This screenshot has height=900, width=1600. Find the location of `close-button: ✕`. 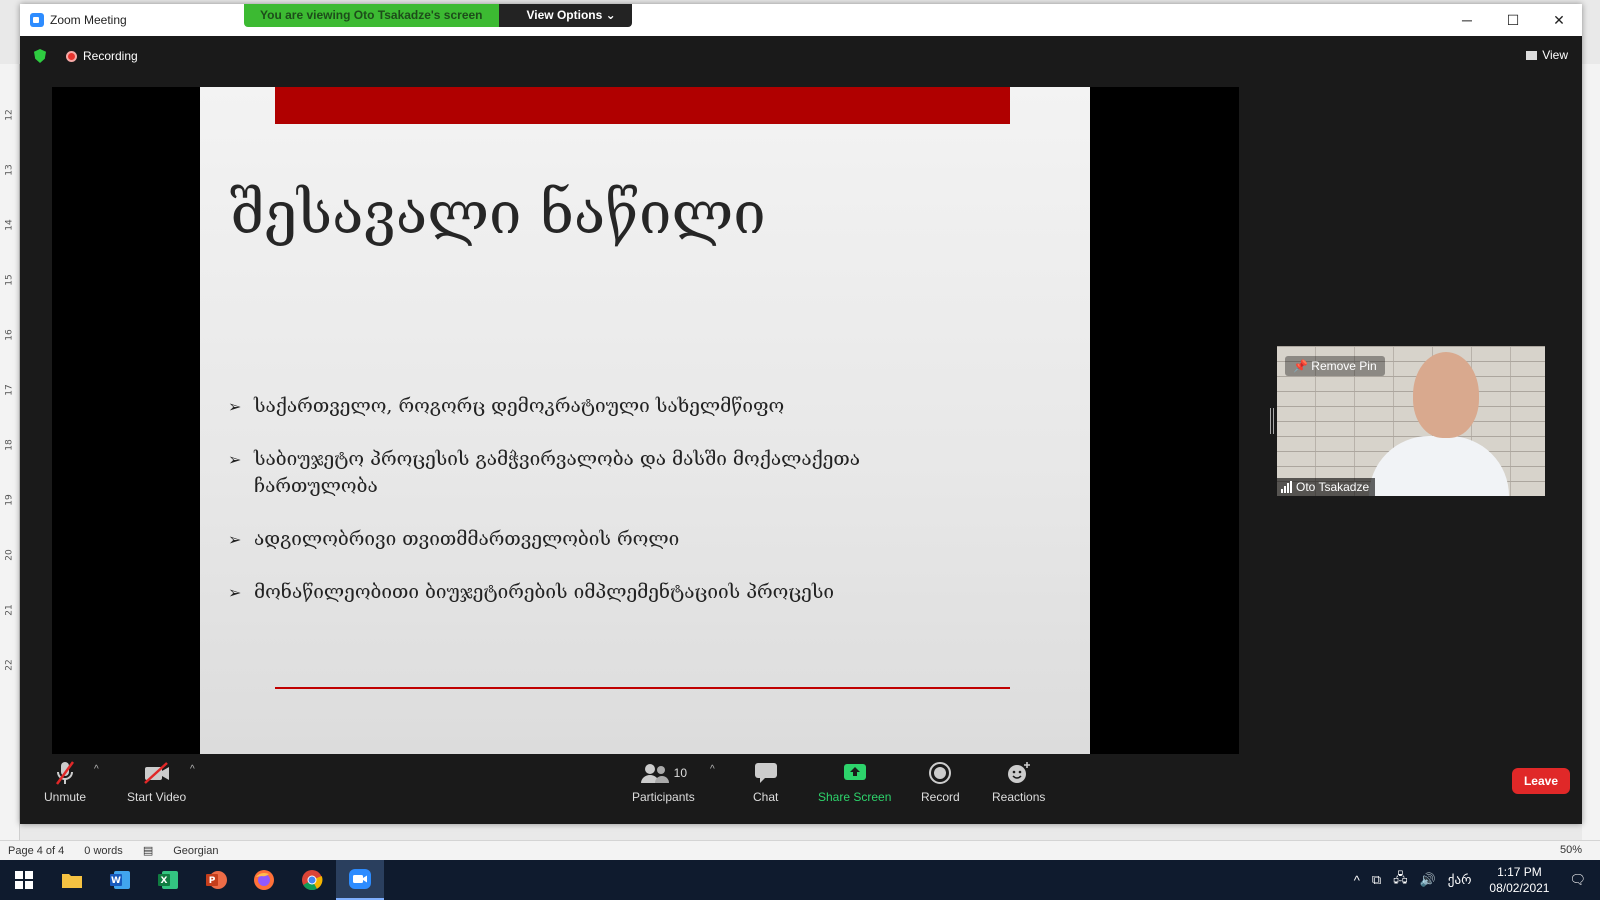

close-button: ✕ is located at coordinates (1559, 20).